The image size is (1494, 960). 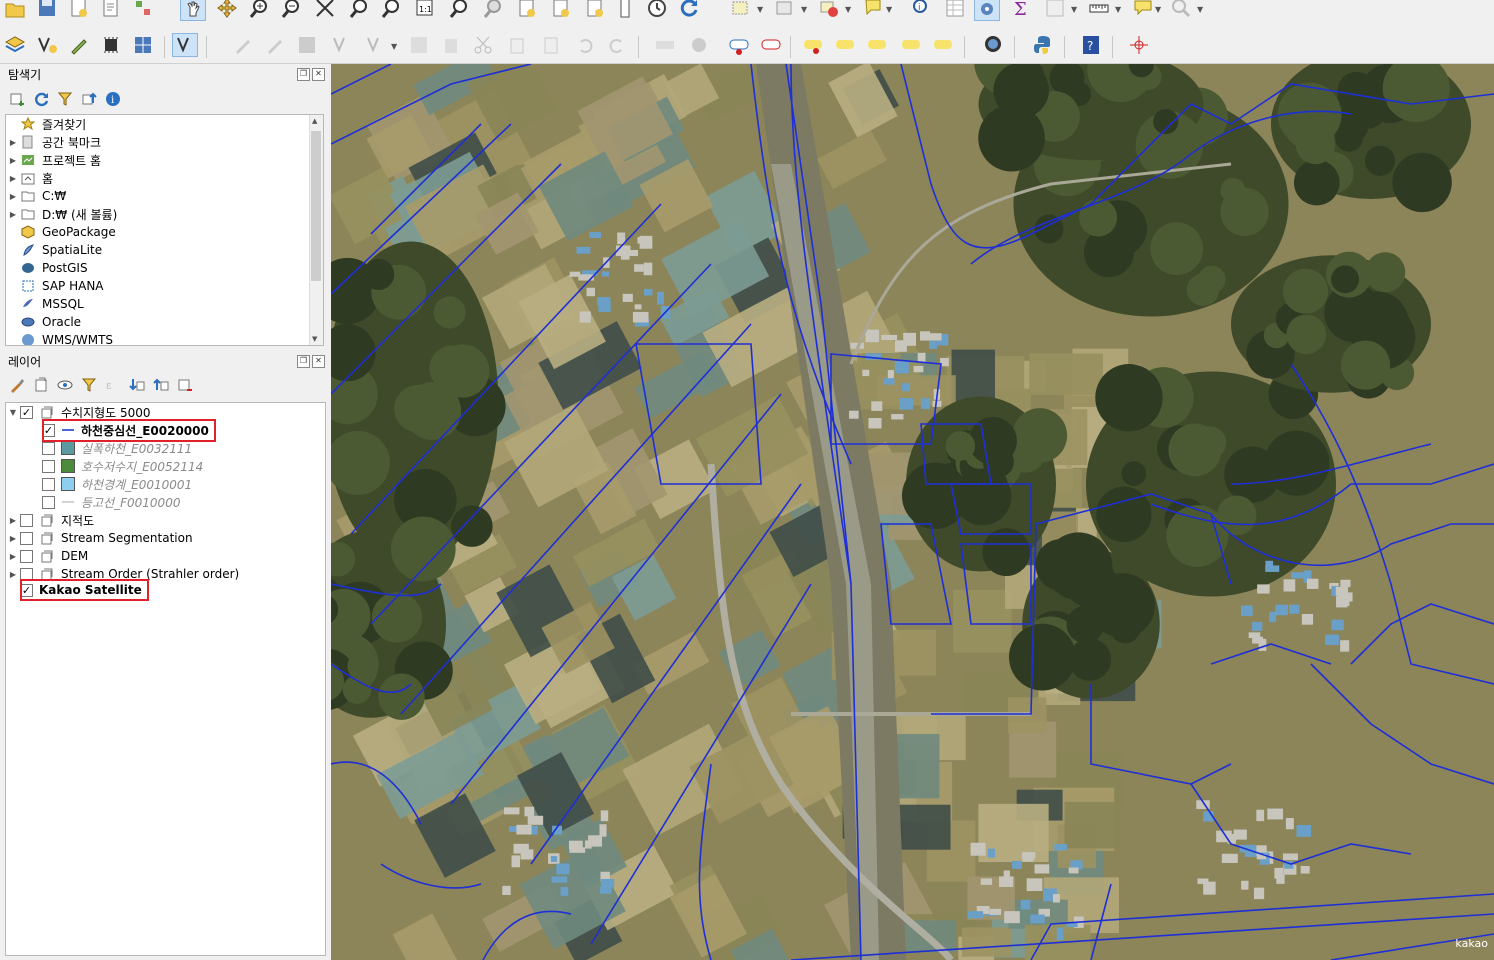 I want to click on temporal-controller-icon, so click(x=595, y=10).